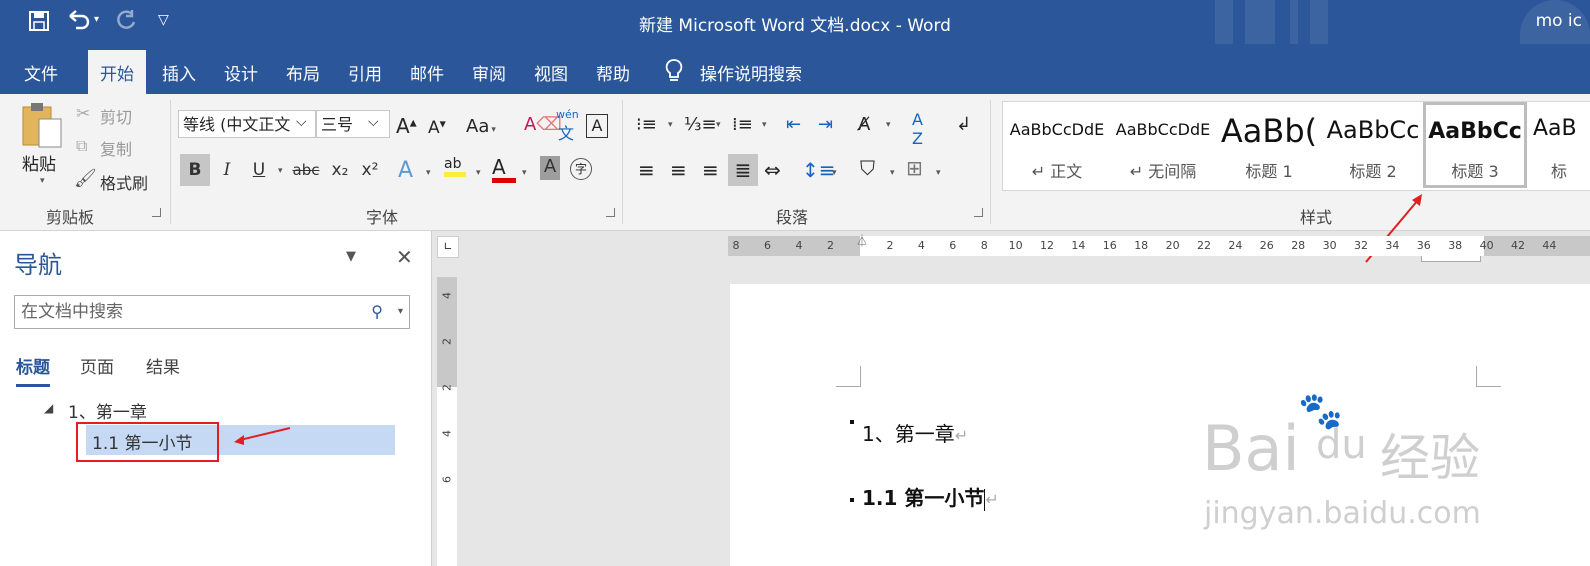 This screenshot has height=566, width=1590. What do you see at coordinates (41, 72) in the screenshot?
I see `tab-file: 文件` at bounding box center [41, 72].